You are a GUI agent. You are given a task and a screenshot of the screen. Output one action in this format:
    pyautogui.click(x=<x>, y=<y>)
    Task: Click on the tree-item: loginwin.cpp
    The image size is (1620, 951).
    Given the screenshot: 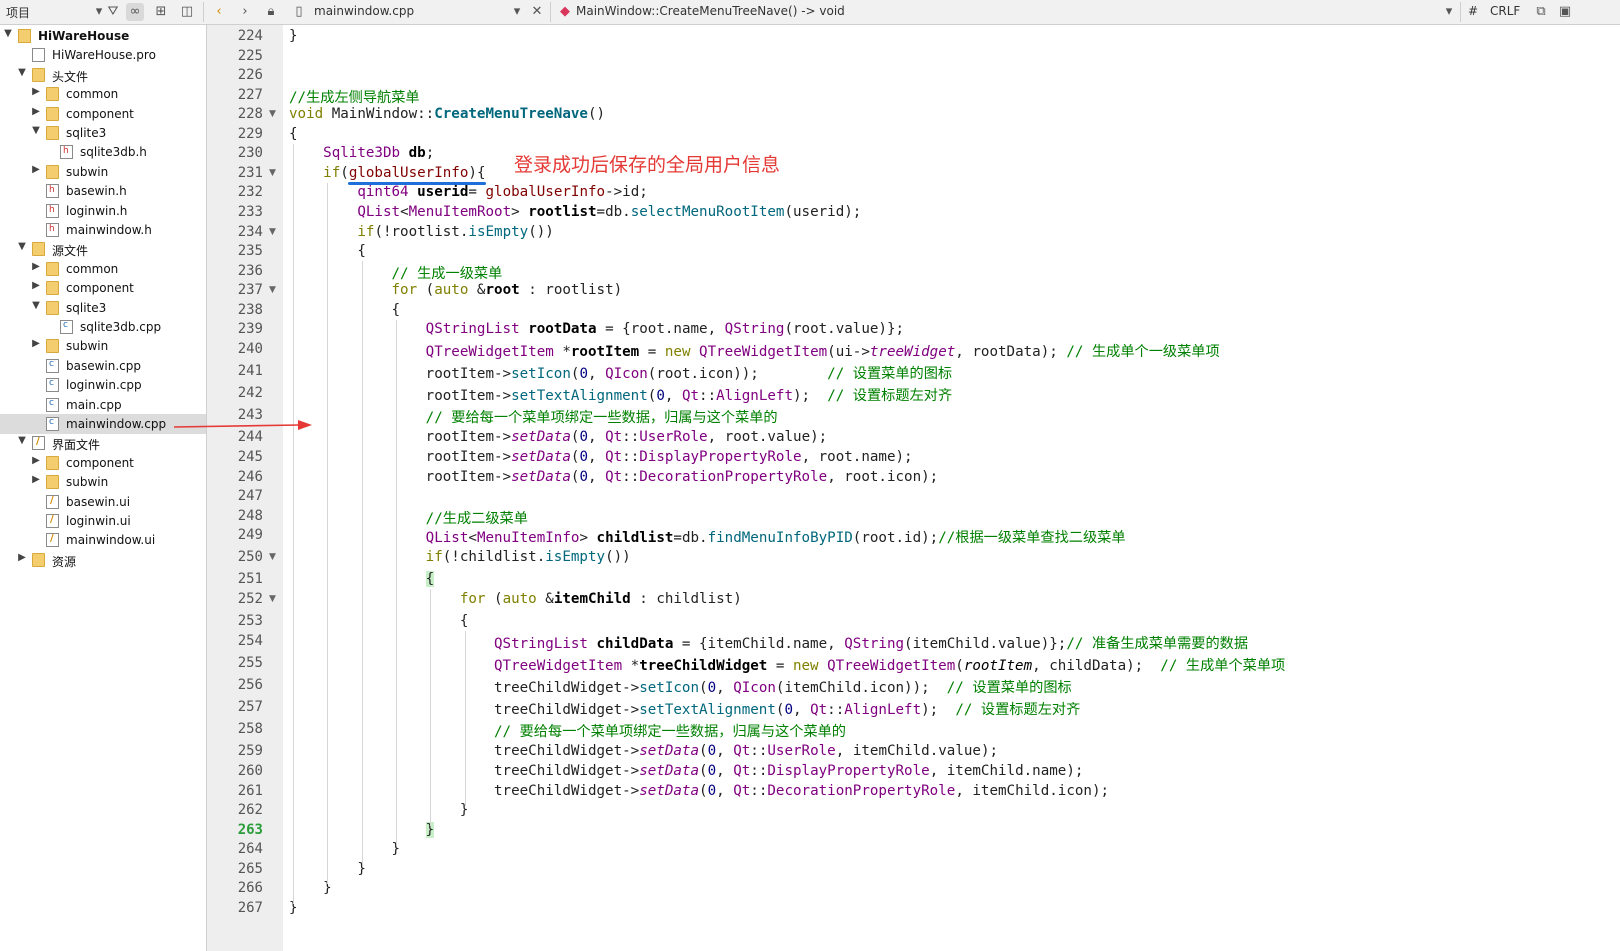 What is the action you would take?
    pyautogui.click(x=103, y=385)
    